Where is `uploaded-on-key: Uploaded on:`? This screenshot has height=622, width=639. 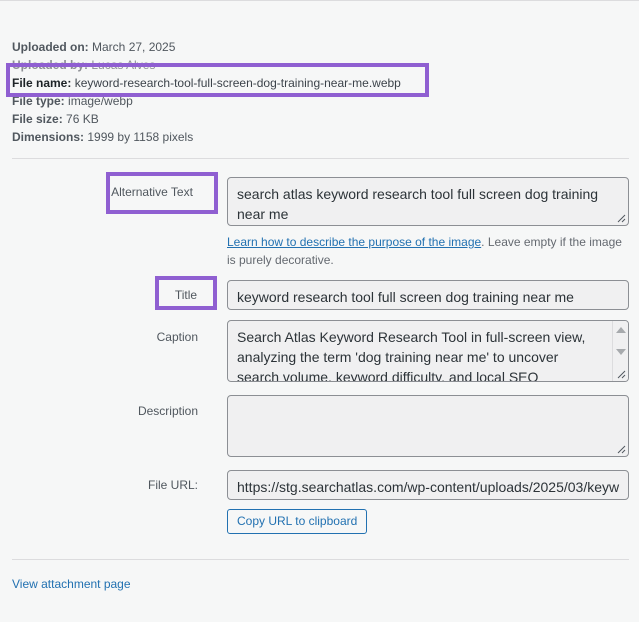 uploaded-on-key: Uploaded on: is located at coordinates (50, 47).